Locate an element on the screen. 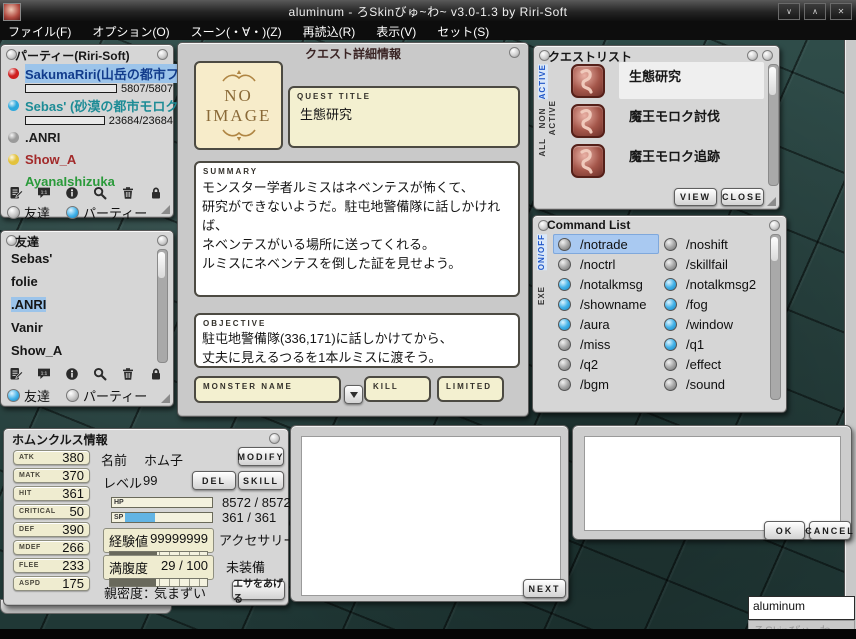 The height and width of the screenshot is (639, 856). delete-button: DEL is located at coordinates (214, 480).